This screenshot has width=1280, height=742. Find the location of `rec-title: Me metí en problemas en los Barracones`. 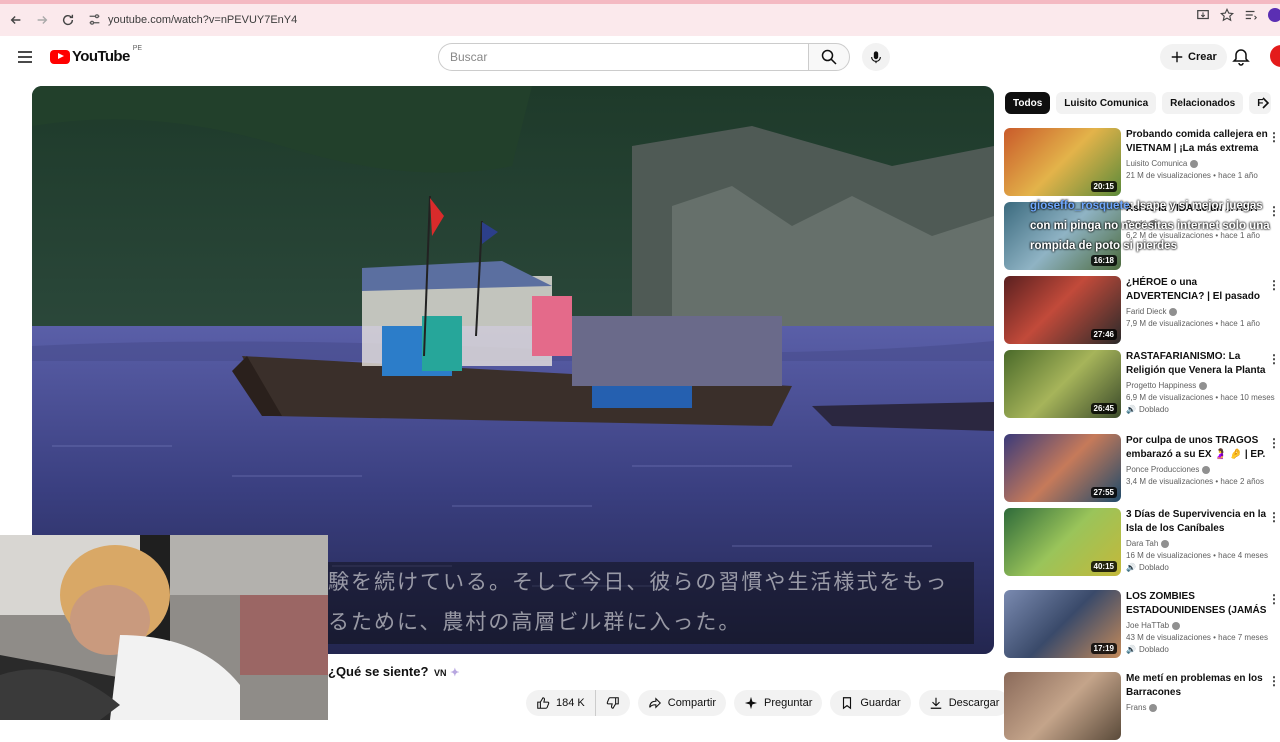

rec-title: Me metí en problemas en los Barracones is located at coordinates (1197, 686).